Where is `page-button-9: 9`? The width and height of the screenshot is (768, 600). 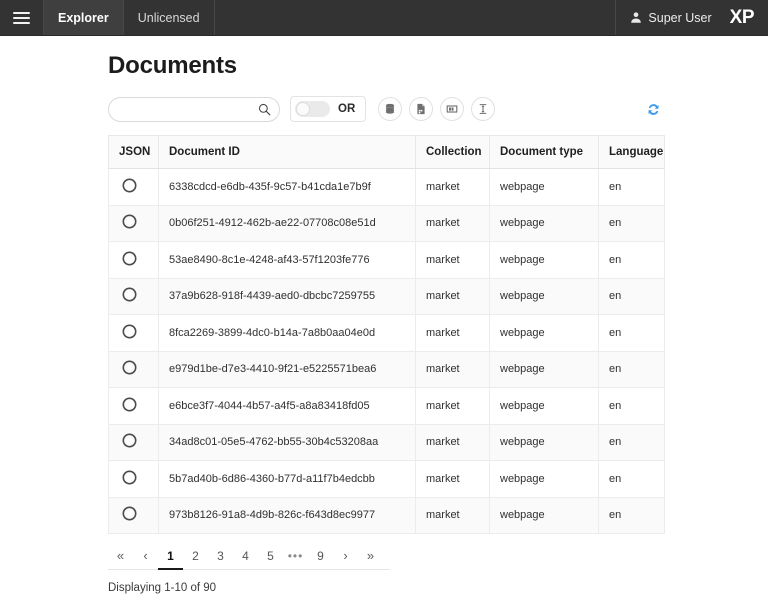 page-button-9: 9 is located at coordinates (320, 558).